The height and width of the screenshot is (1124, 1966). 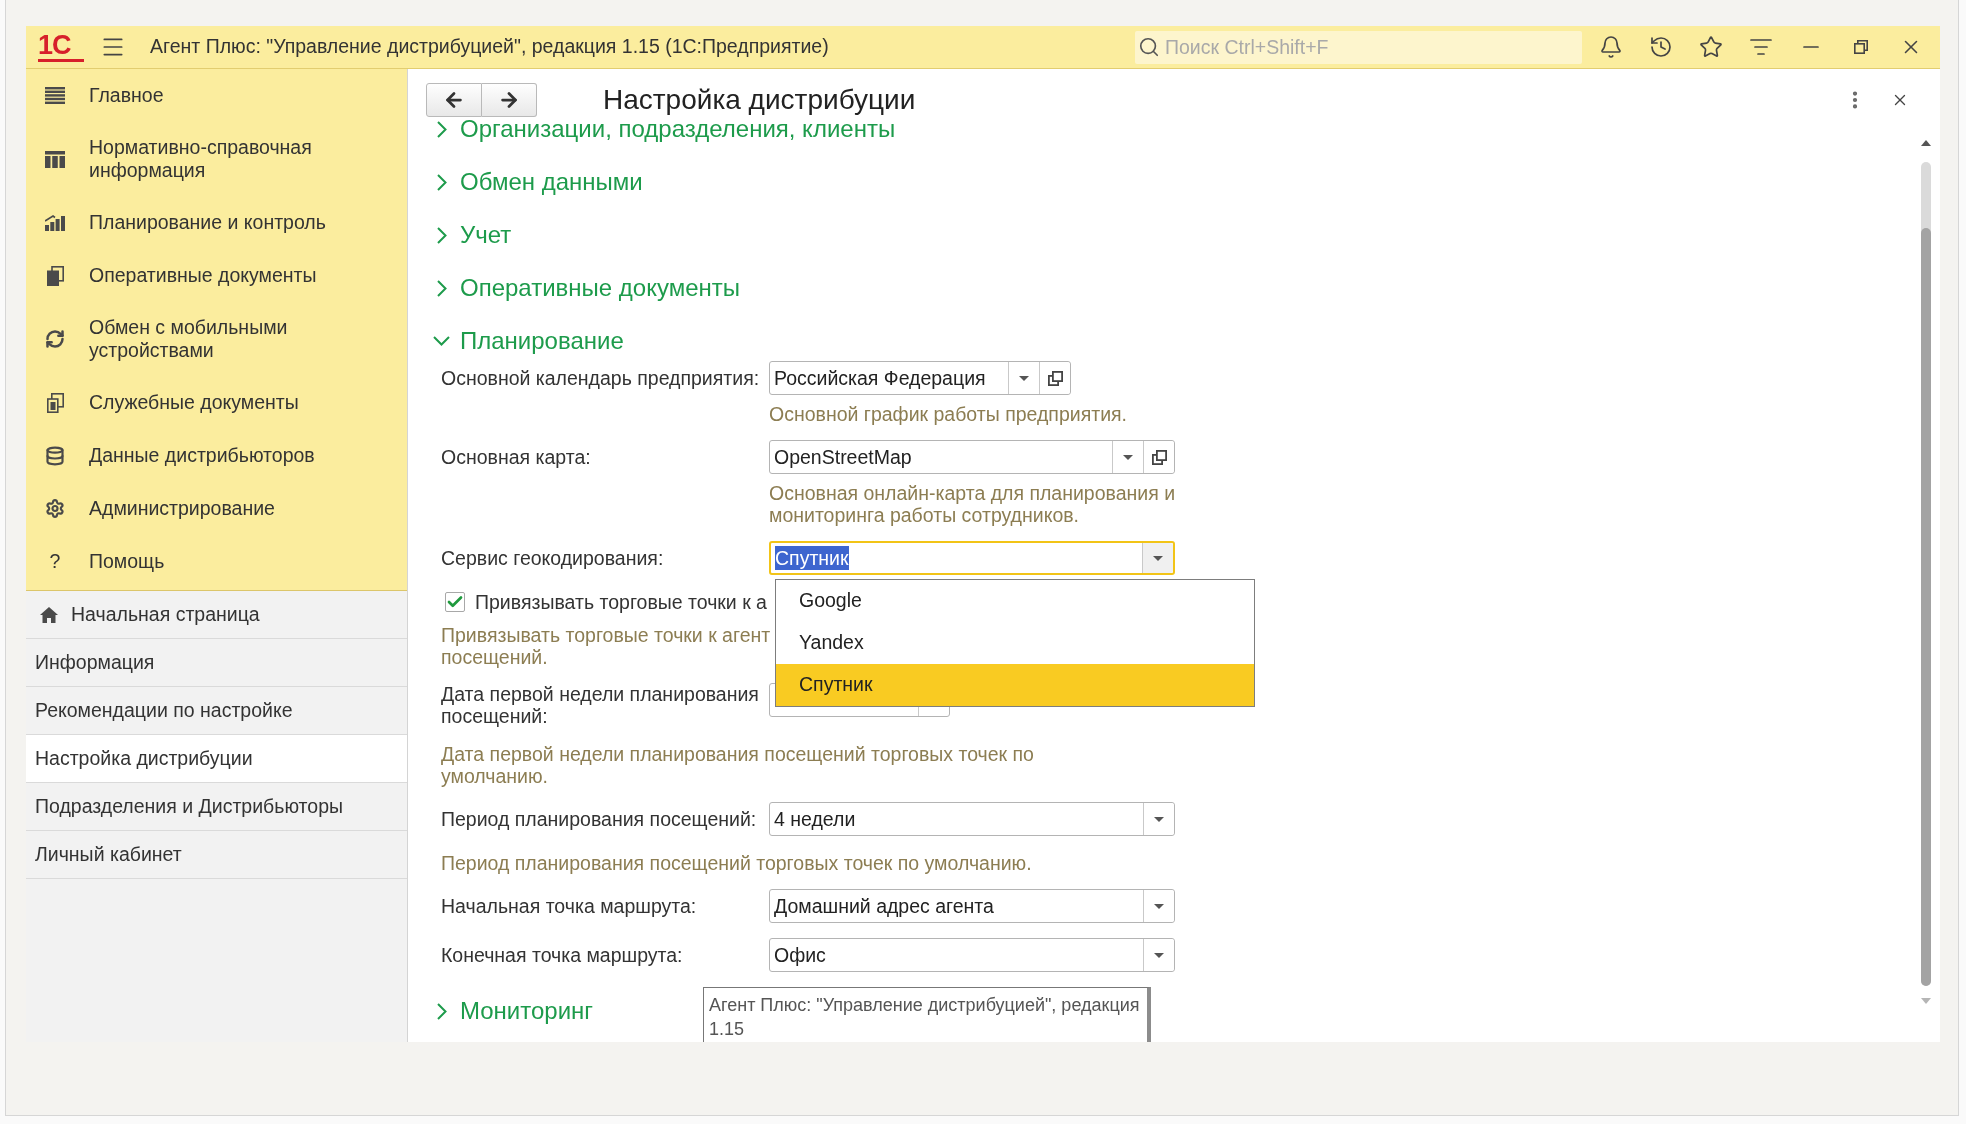 What do you see at coordinates (973, 504) in the screenshot?
I see `field-hint: Основная онлайн-карта для планирования и мониторинга работы сотрудников.` at bounding box center [973, 504].